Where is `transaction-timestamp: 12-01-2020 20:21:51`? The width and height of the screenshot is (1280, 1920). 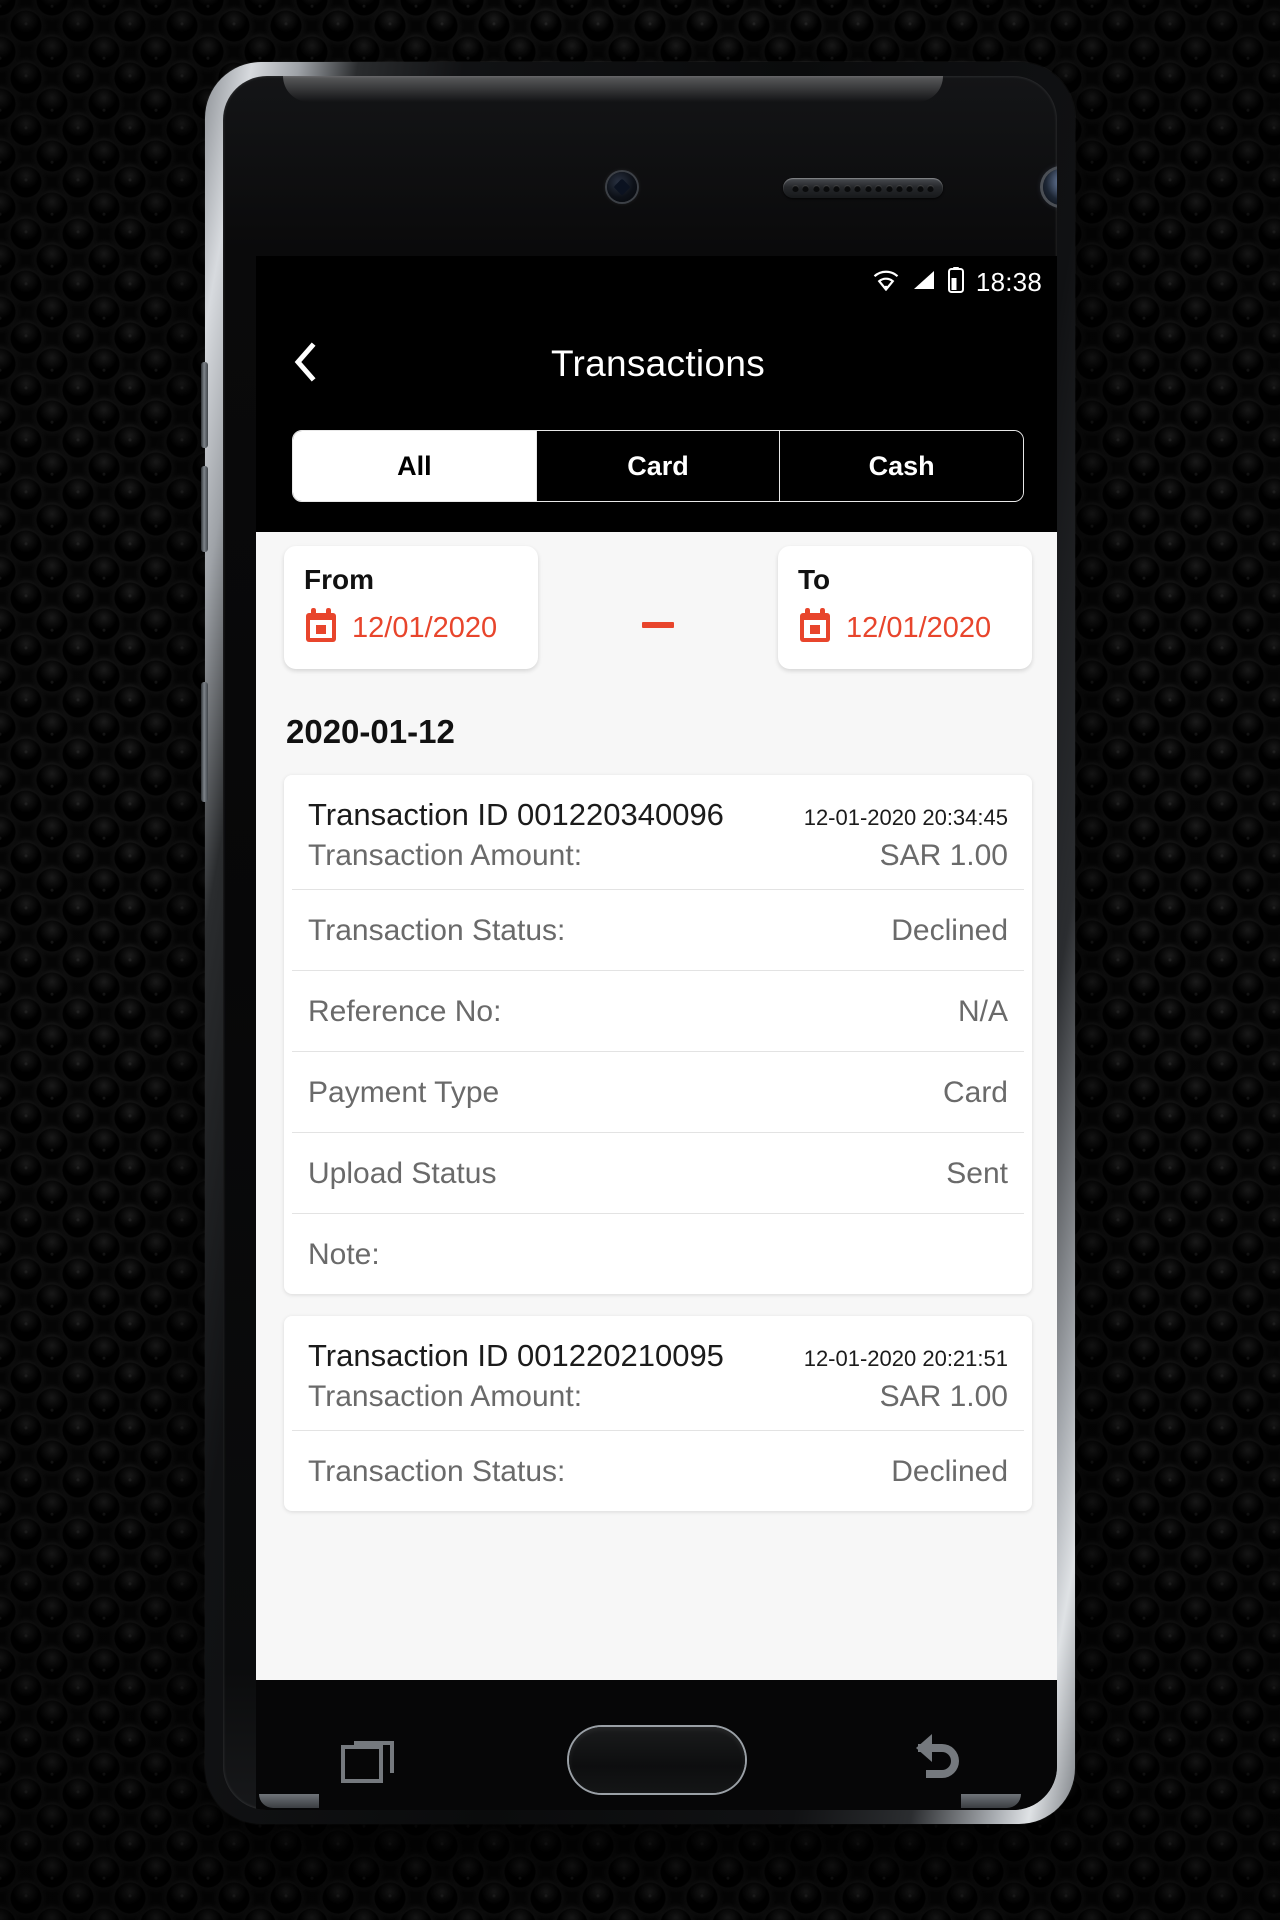 transaction-timestamp: 12-01-2020 20:21:51 is located at coordinates (905, 1358).